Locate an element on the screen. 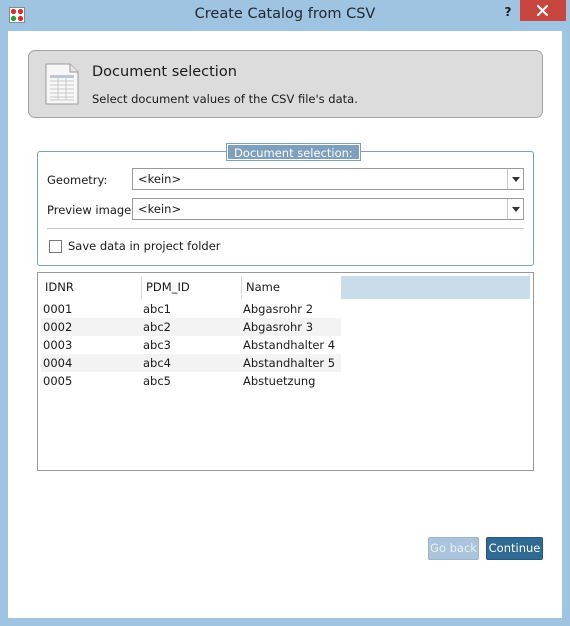 Image resolution: width=570 pixels, height=626 pixels. column-header-idnr: IDNR is located at coordinates (91, 287).